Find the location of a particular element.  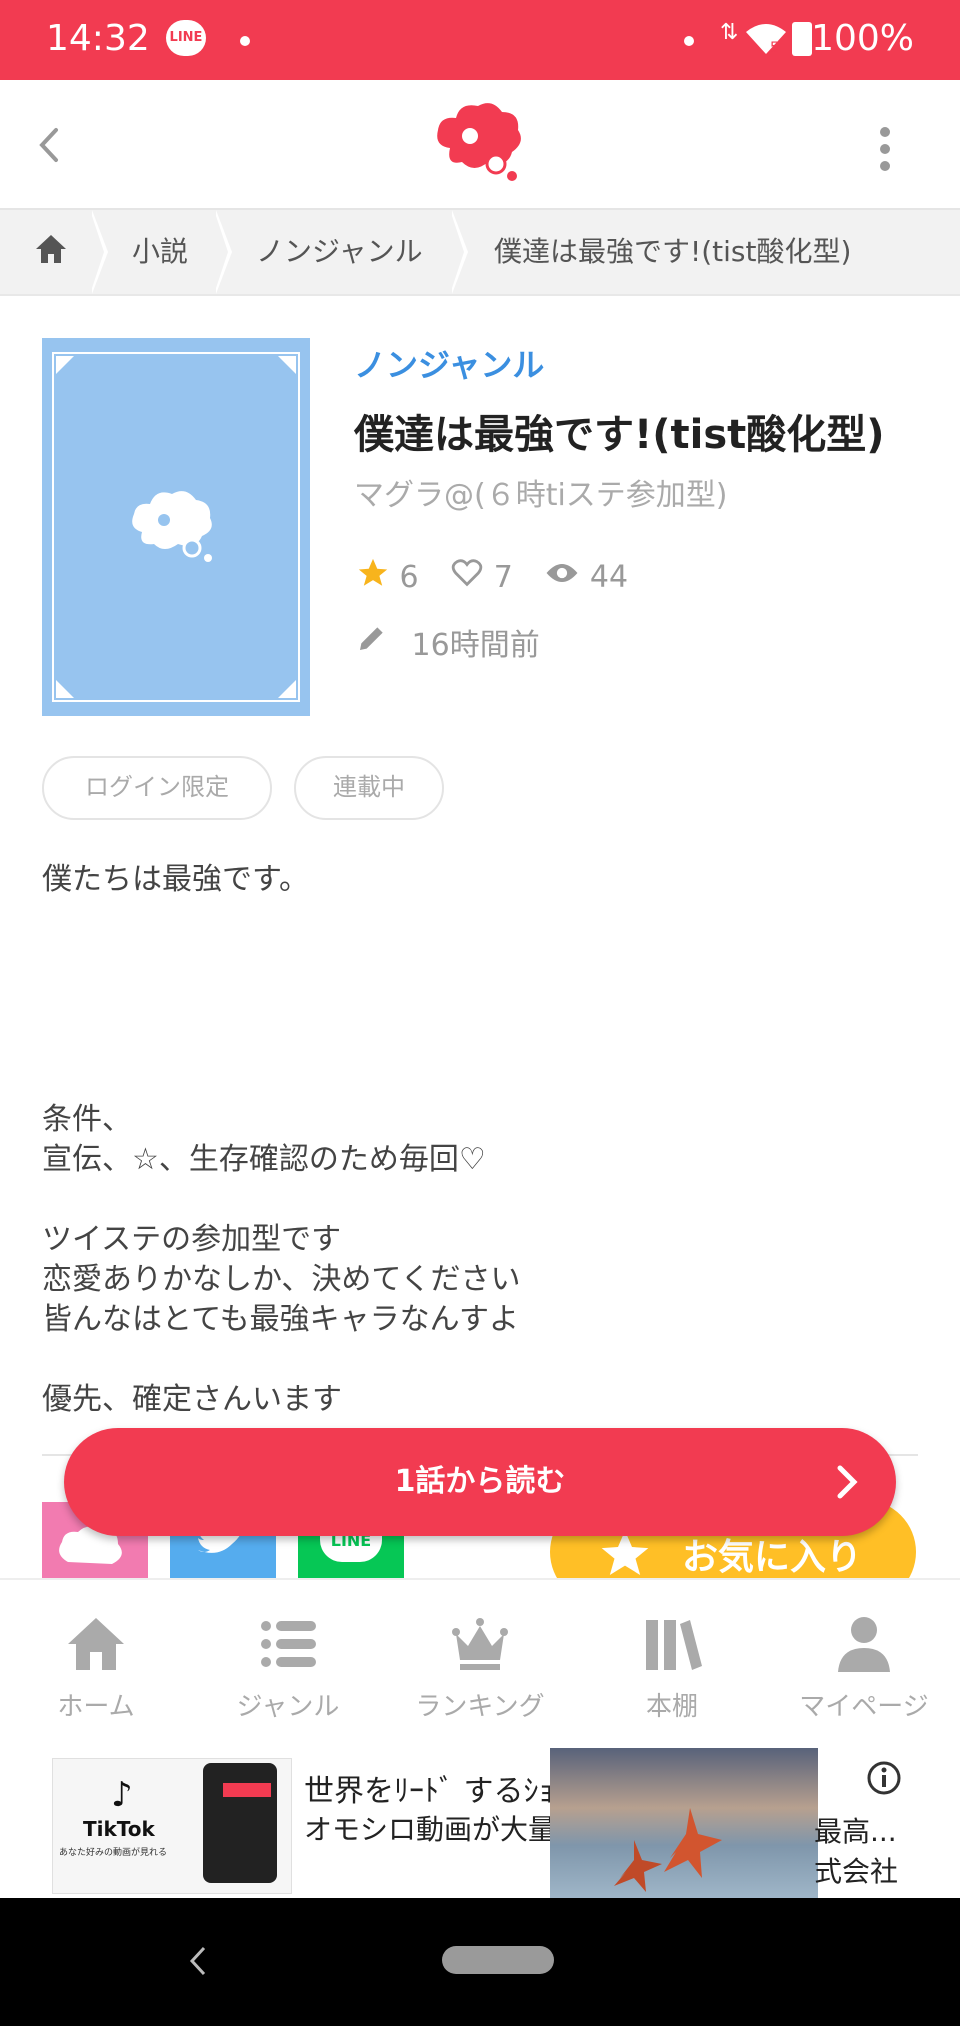

read-from-first-button: 1話から読む is located at coordinates (480, 1482).